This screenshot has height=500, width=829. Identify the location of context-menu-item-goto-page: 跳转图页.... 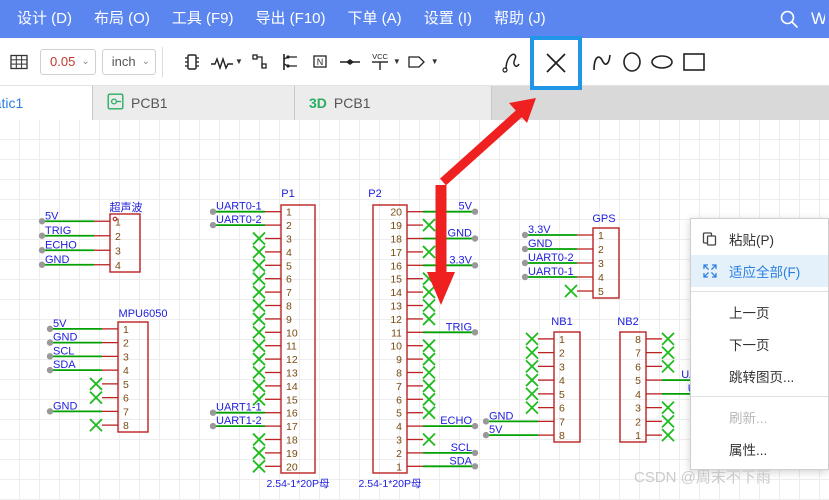
(759, 376).